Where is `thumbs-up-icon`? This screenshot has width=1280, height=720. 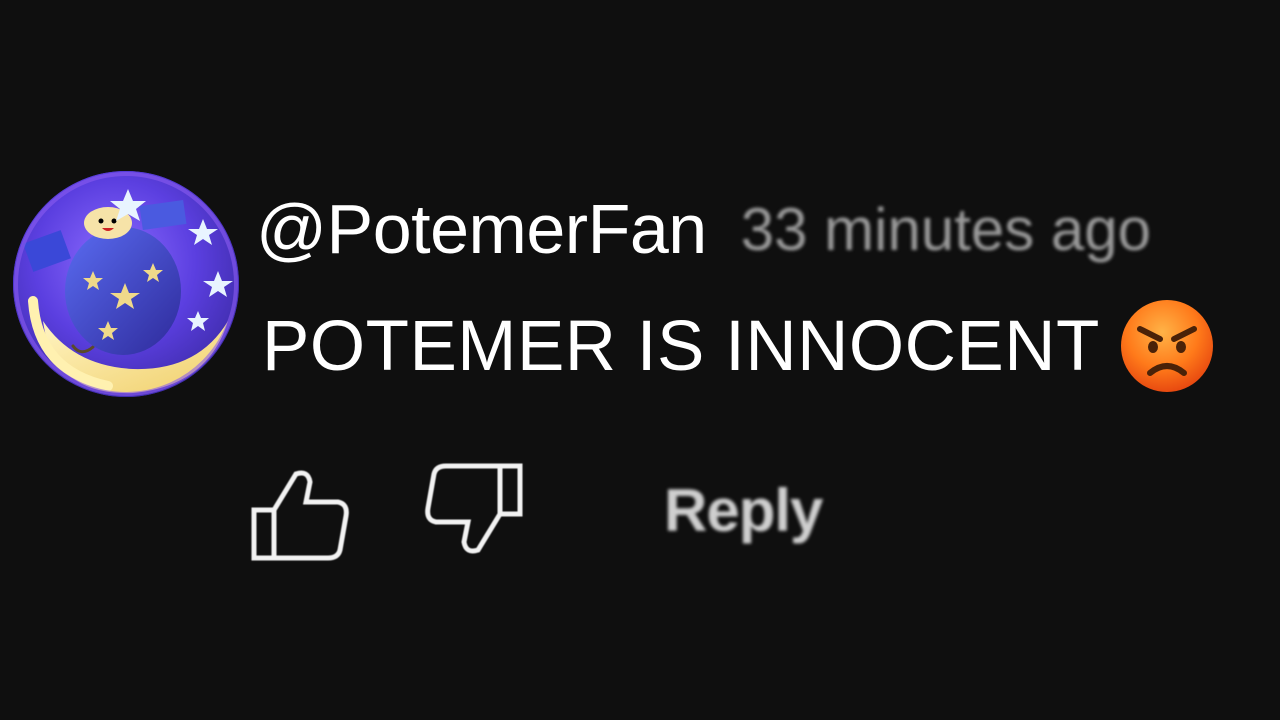 thumbs-up-icon is located at coordinates (300, 515).